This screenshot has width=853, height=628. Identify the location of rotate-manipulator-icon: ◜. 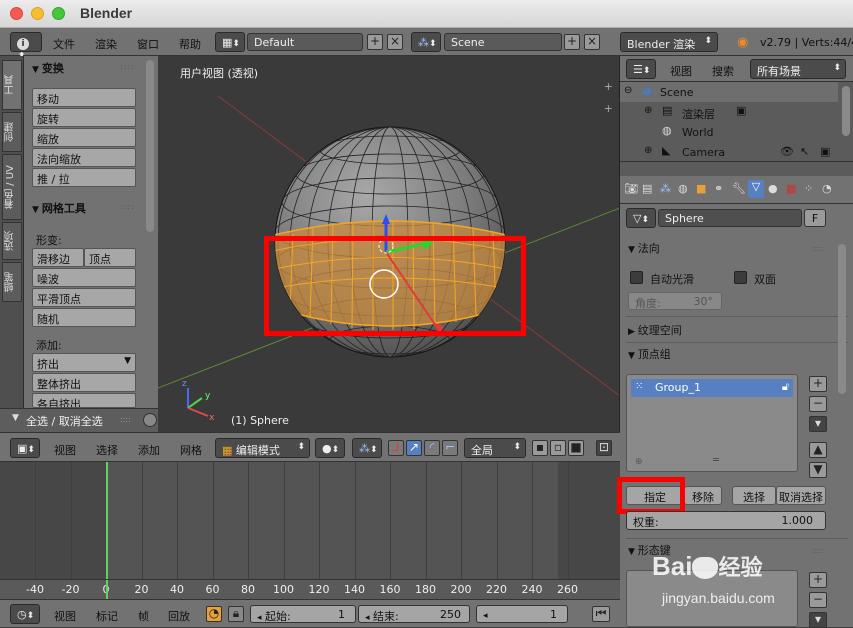
(432, 448).